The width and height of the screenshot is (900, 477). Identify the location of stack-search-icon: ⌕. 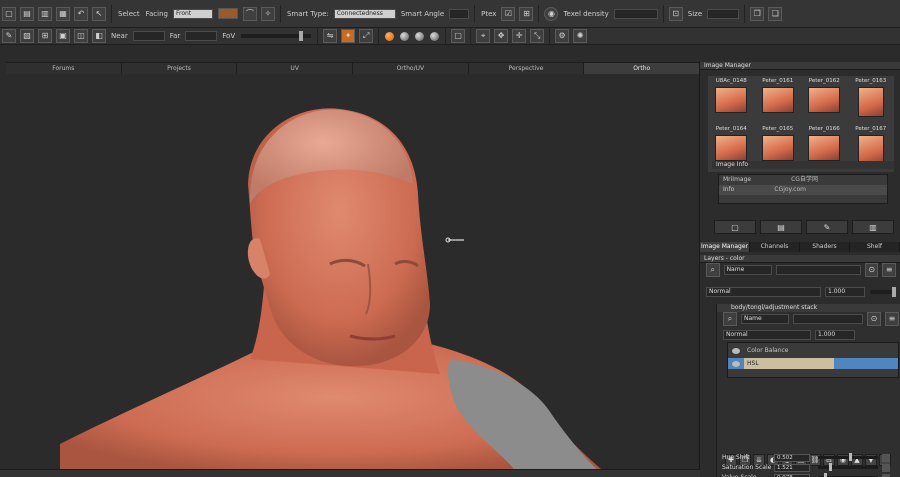
(730, 319).